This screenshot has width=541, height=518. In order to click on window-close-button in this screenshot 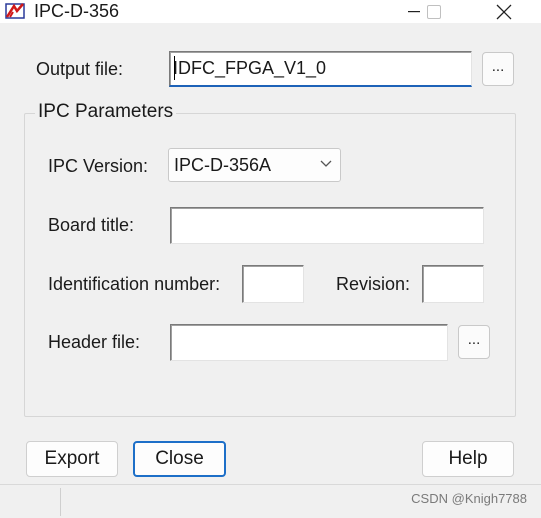, I will do `click(504, 11)`.